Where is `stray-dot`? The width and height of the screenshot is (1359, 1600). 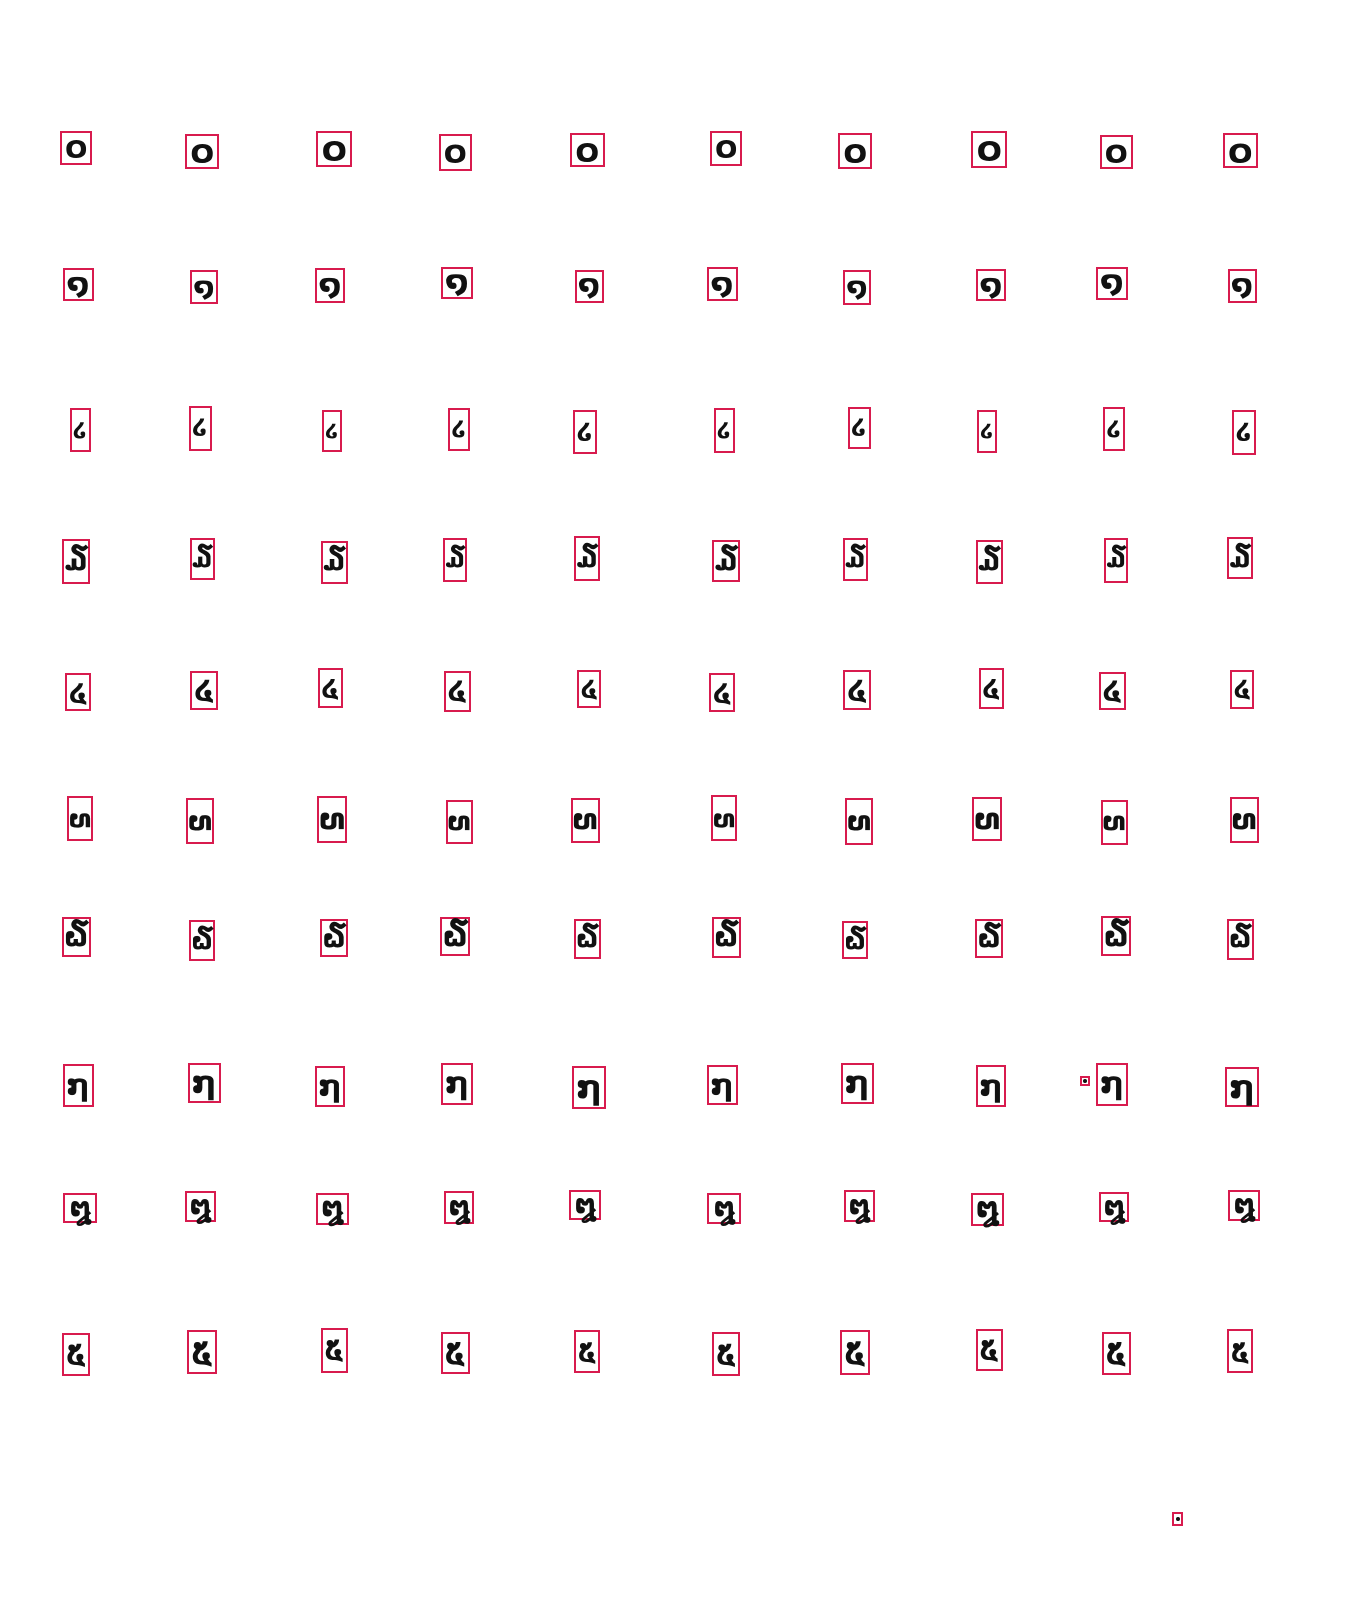
stray-dot is located at coordinates (1177, 1519).